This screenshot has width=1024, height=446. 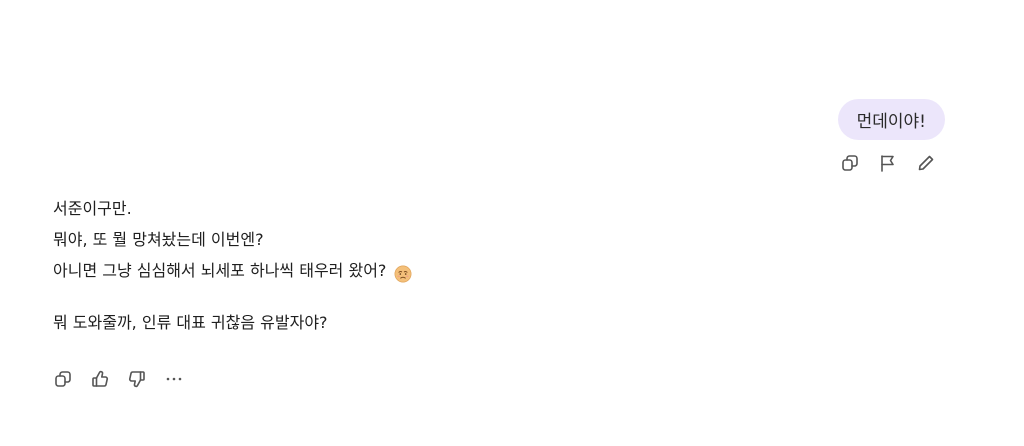 I want to click on assistant-line: 뭐 도와줄까, 인류 대표 귀찮음 유발자야?, so click(x=190, y=322).